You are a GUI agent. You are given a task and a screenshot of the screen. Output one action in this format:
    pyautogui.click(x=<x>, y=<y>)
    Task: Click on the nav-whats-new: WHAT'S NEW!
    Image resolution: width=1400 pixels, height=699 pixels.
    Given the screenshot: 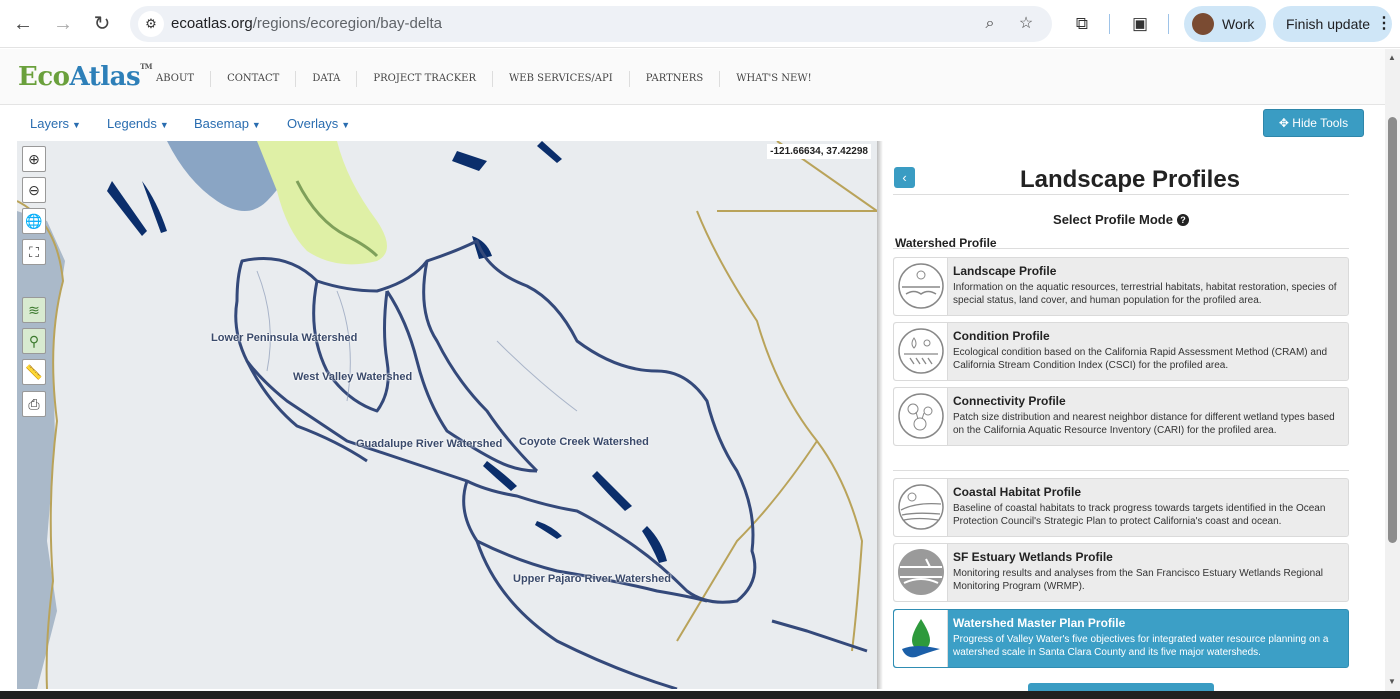 What is the action you would take?
    pyautogui.click(x=773, y=79)
    